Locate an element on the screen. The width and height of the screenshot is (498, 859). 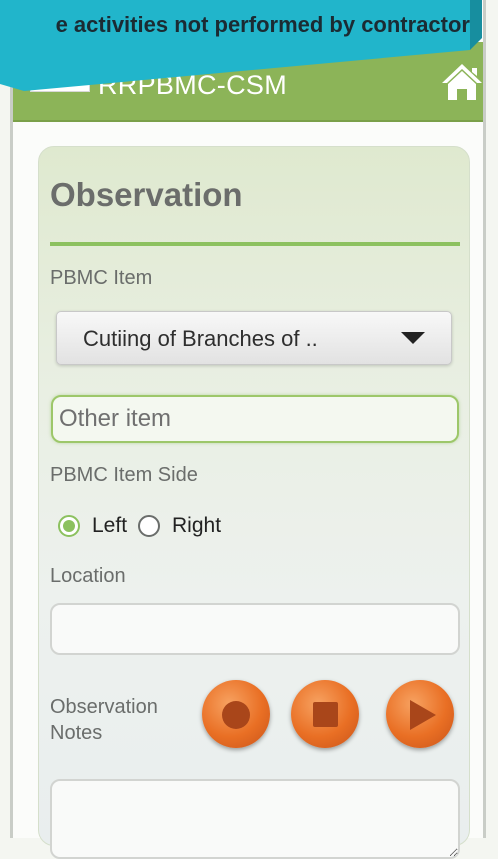
dropdown-caret-icon is located at coordinates (413, 338).